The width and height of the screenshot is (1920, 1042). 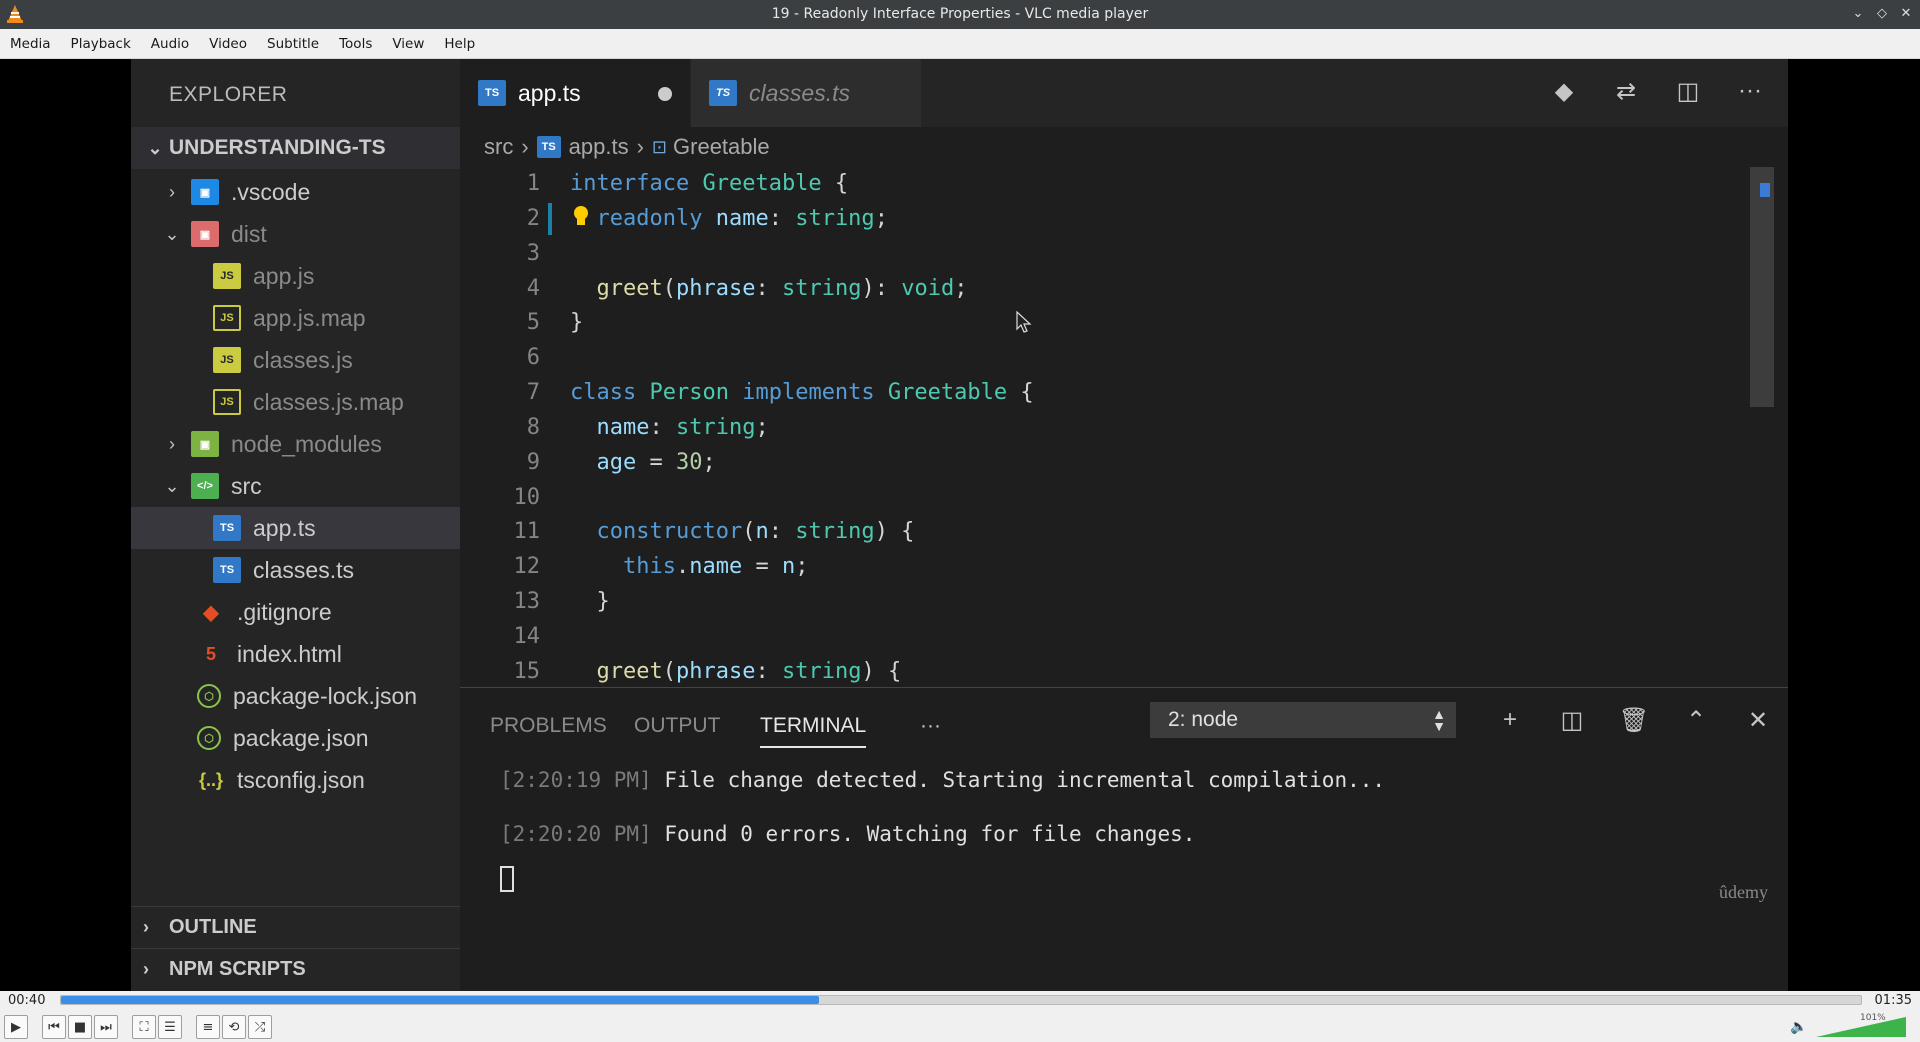 What do you see at coordinates (144, 1027) in the screenshot?
I see `fullscreen-button: ⛶` at bounding box center [144, 1027].